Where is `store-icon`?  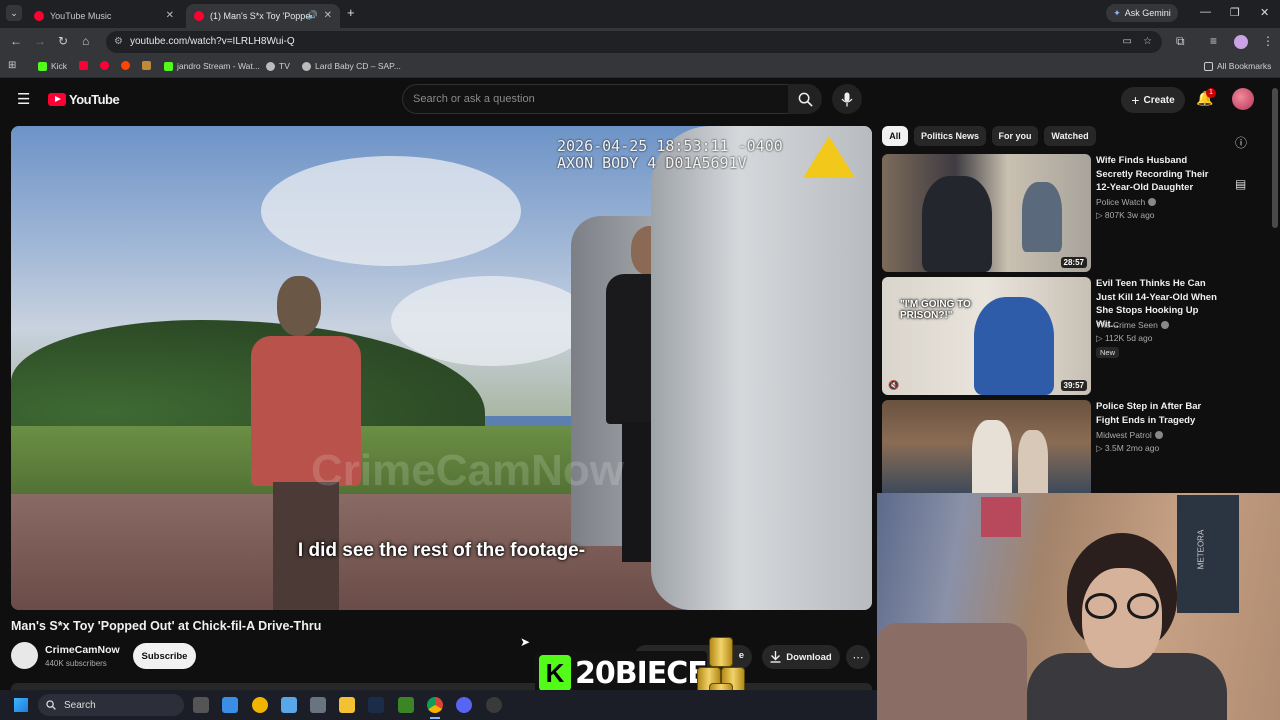
store-icon is located at coordinates (289, 705).